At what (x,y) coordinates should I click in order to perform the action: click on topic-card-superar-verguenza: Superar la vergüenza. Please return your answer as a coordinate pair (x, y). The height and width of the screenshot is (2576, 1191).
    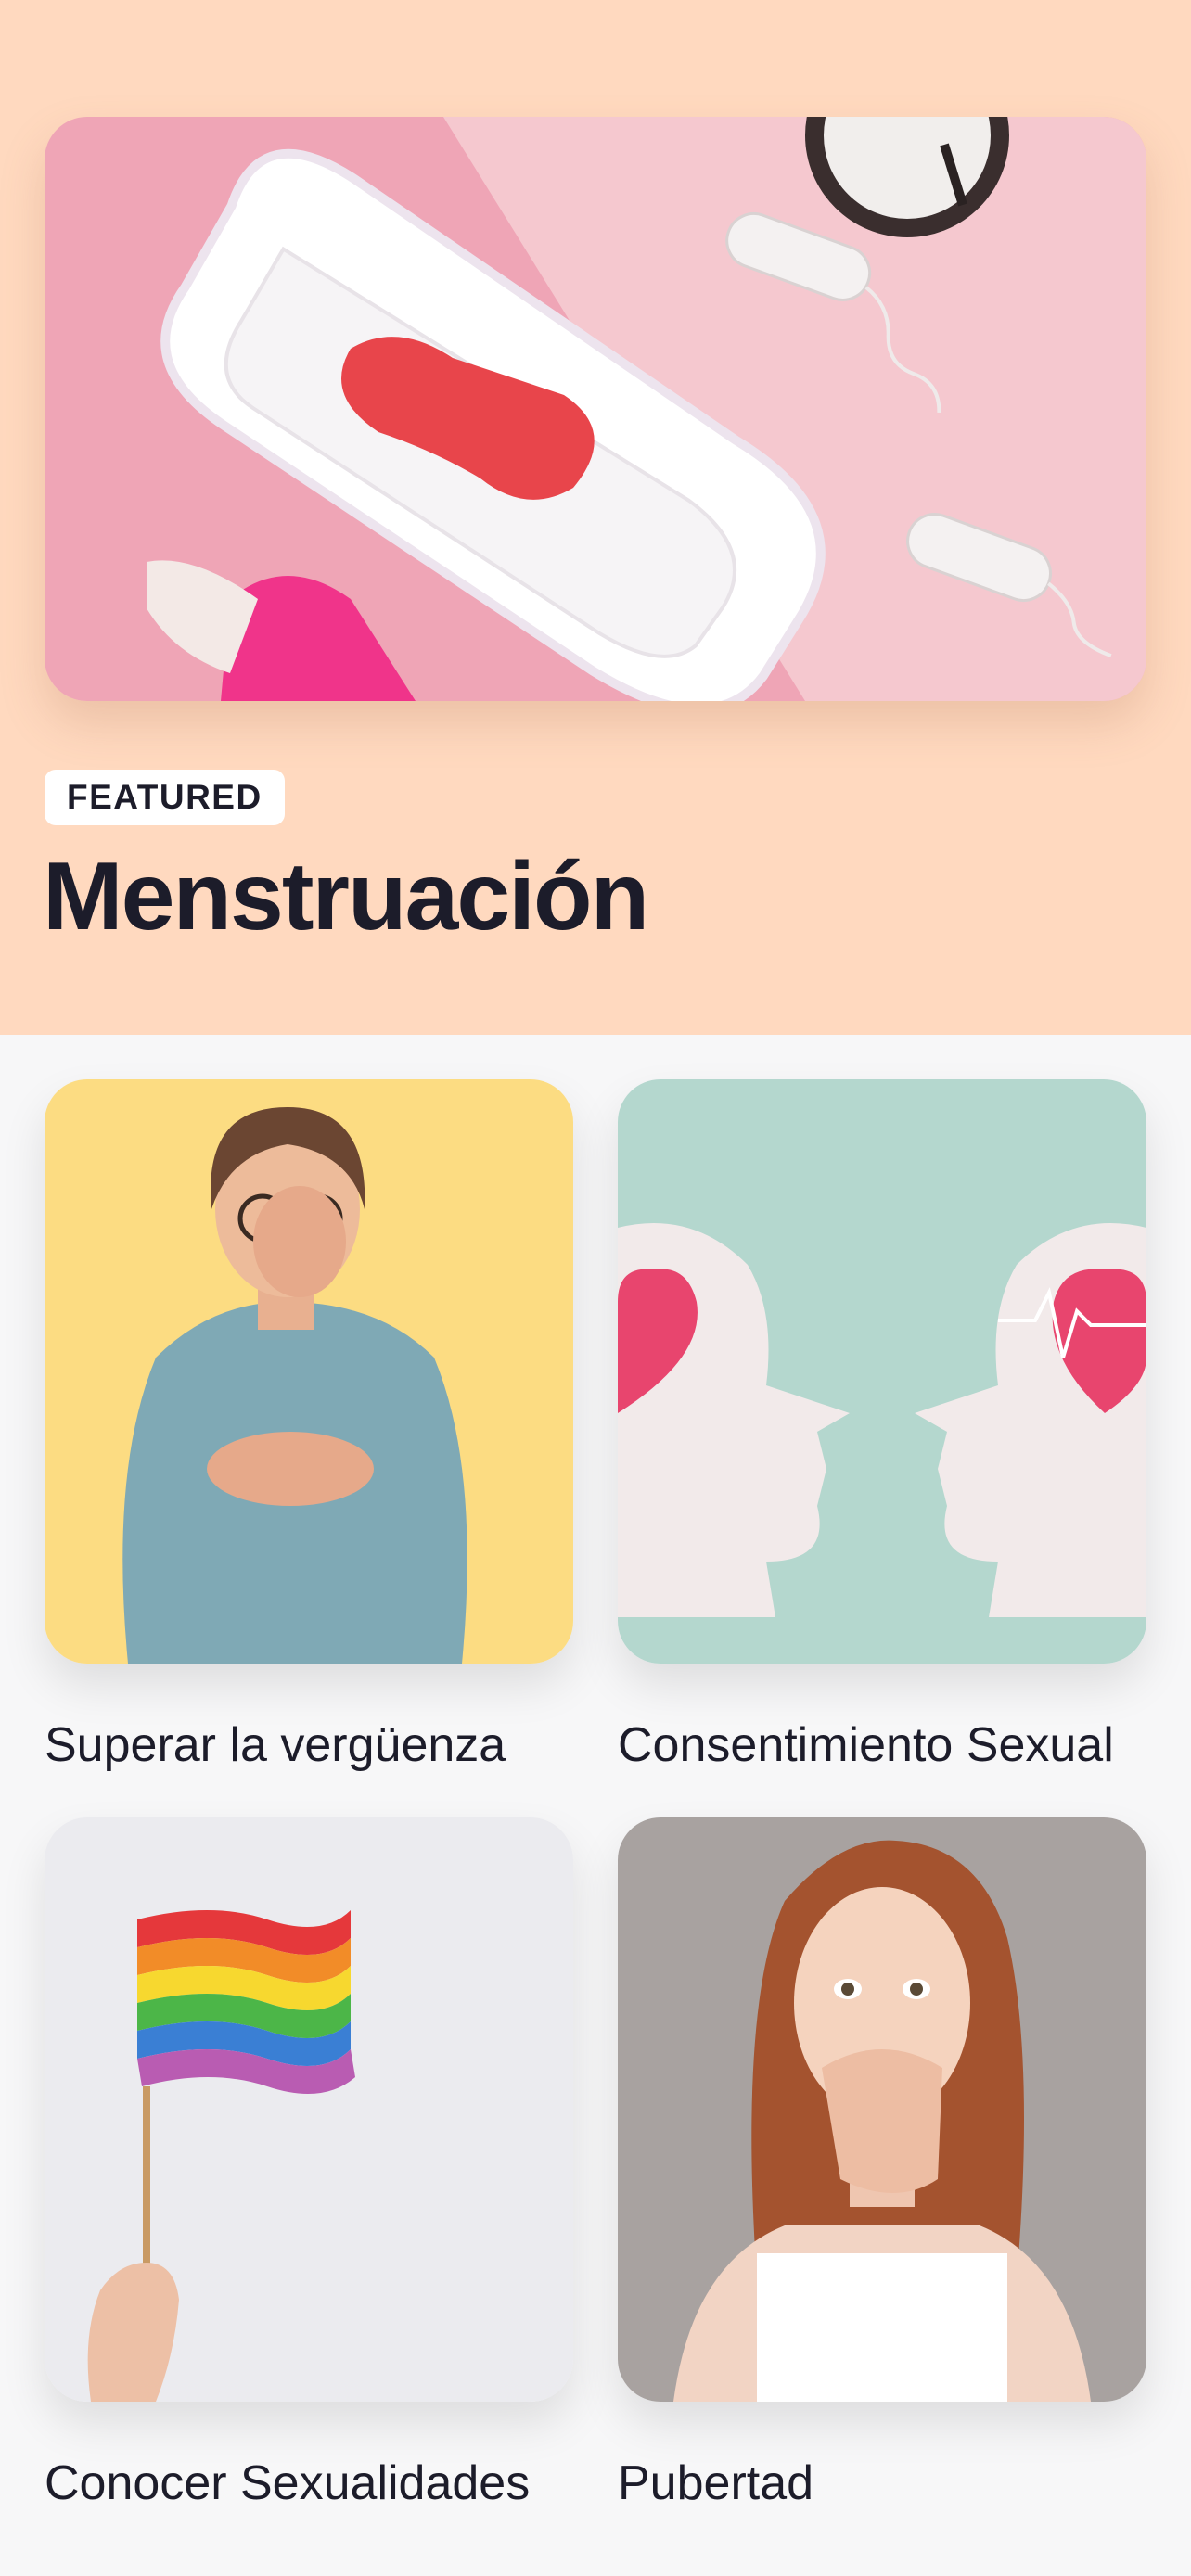
    Looking at the image, I should click on (309, 1426).